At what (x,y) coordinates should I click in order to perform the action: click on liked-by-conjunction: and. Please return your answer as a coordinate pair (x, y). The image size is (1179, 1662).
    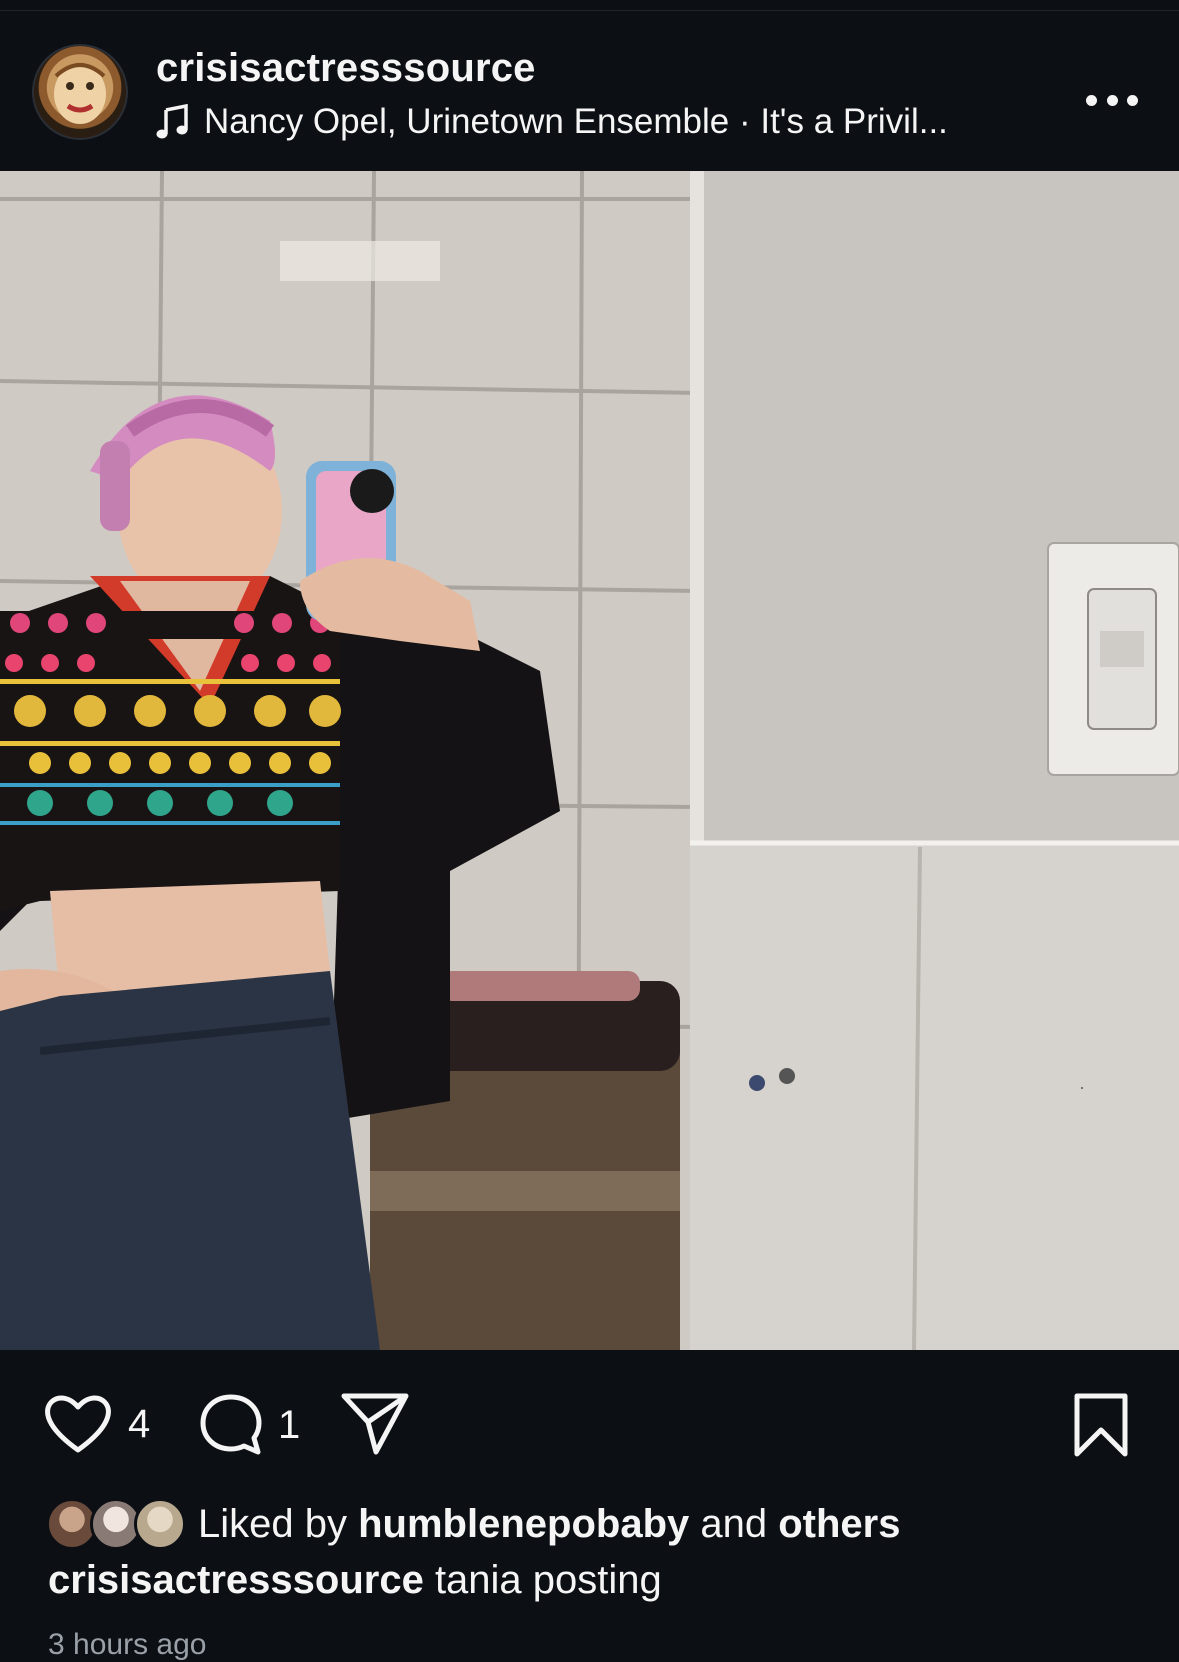
    Looking at the image, I should click on (734, 1523).